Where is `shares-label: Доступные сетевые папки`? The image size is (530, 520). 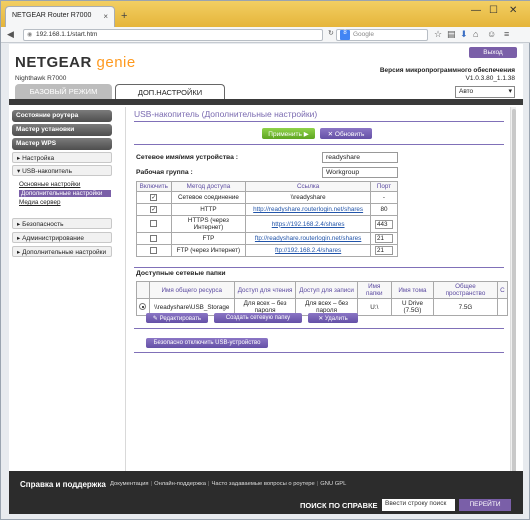
shares-label: Доступные сетевые папки is located at coordinates (181, 273).